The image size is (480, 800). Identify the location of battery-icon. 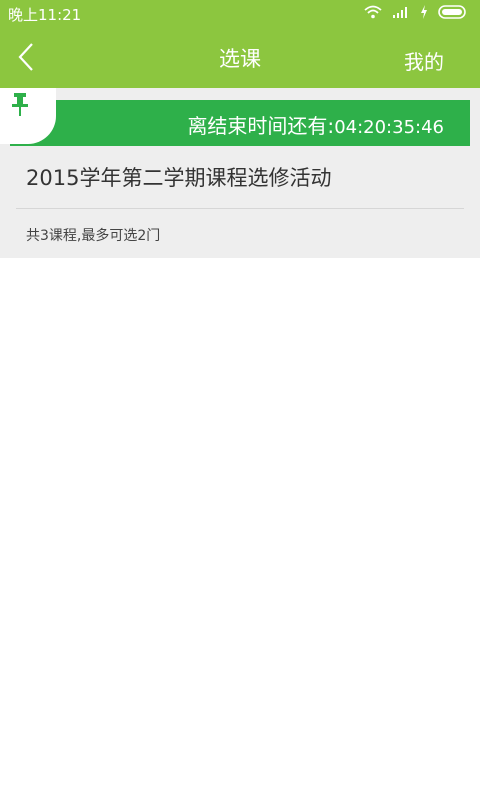
(452, 12).